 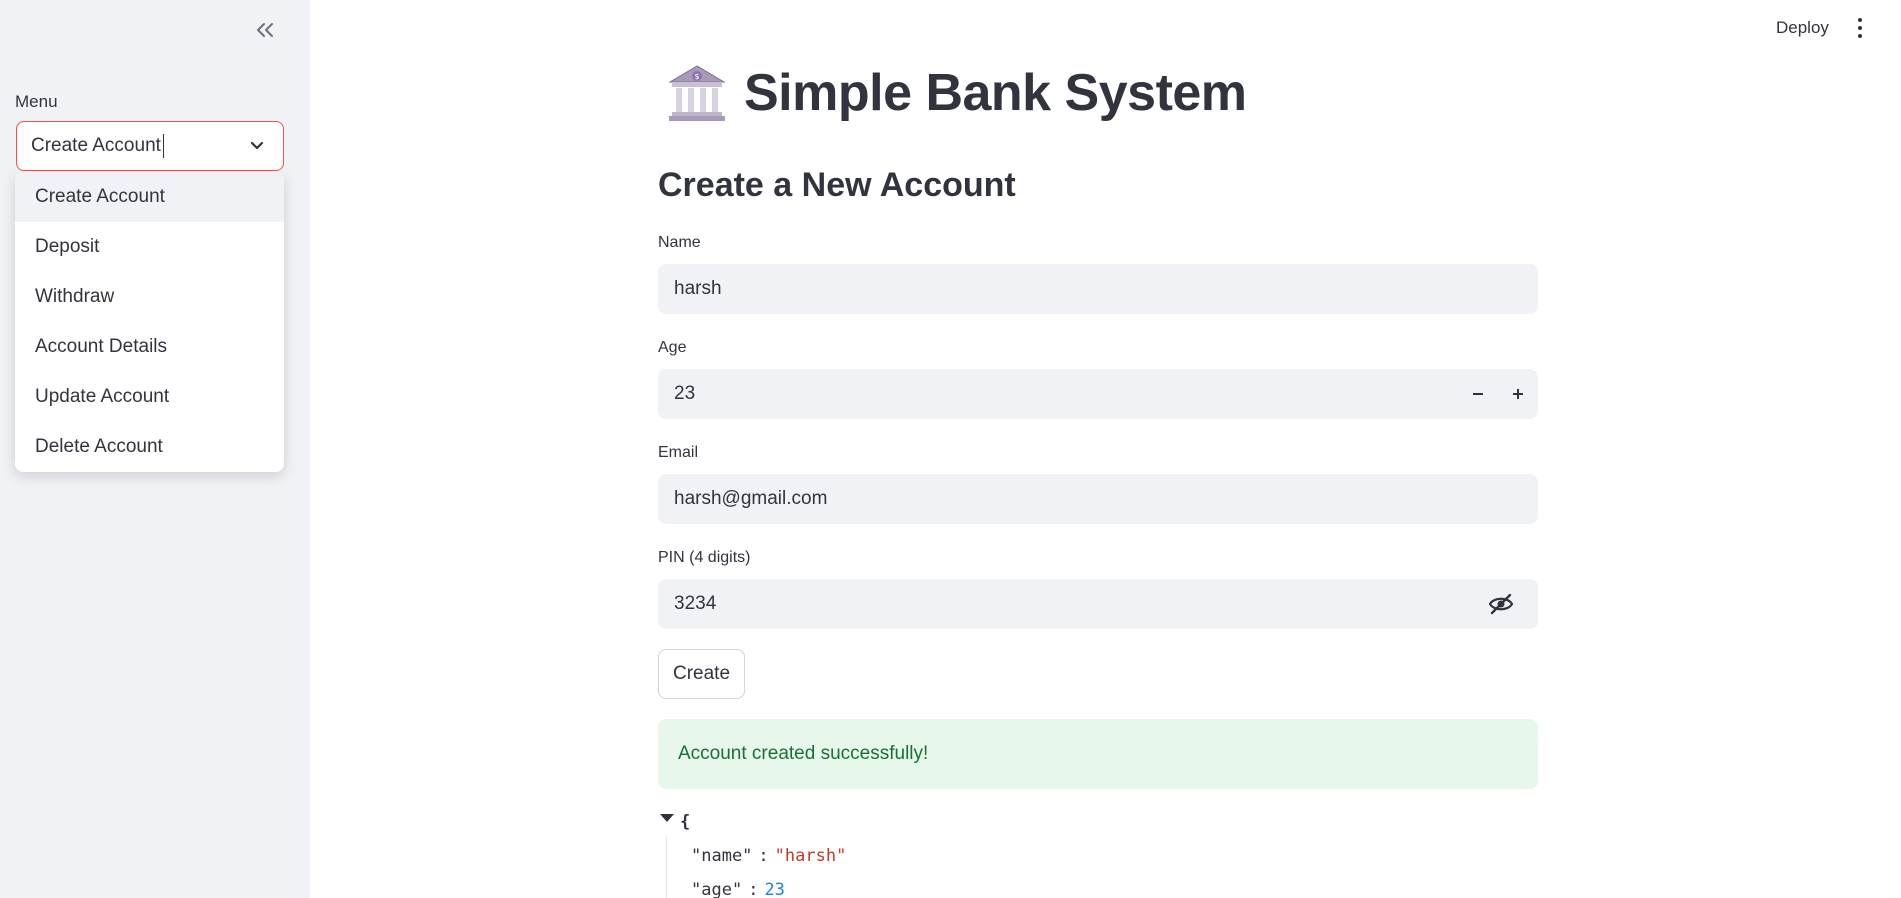 I want to click on age-input, so click(x=974, y=394).